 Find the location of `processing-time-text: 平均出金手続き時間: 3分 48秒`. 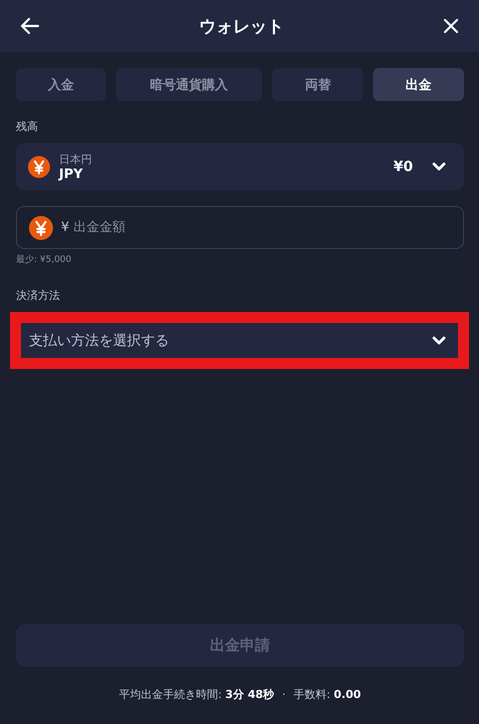

processing-time-text: 平均出金手続き時間: 3分 48秒 is located at coordinates (196, 694).